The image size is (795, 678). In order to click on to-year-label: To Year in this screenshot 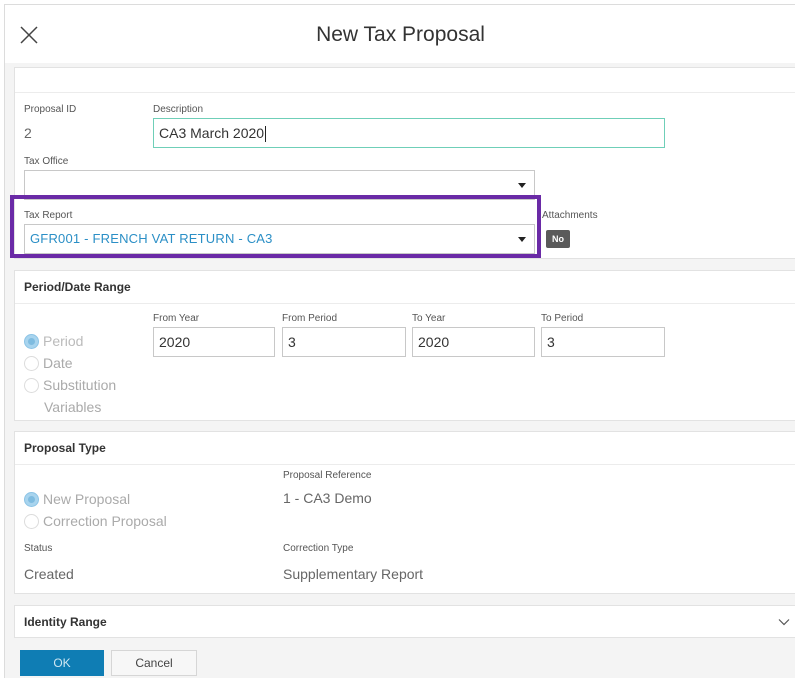, I will do `click(429, 318)`.